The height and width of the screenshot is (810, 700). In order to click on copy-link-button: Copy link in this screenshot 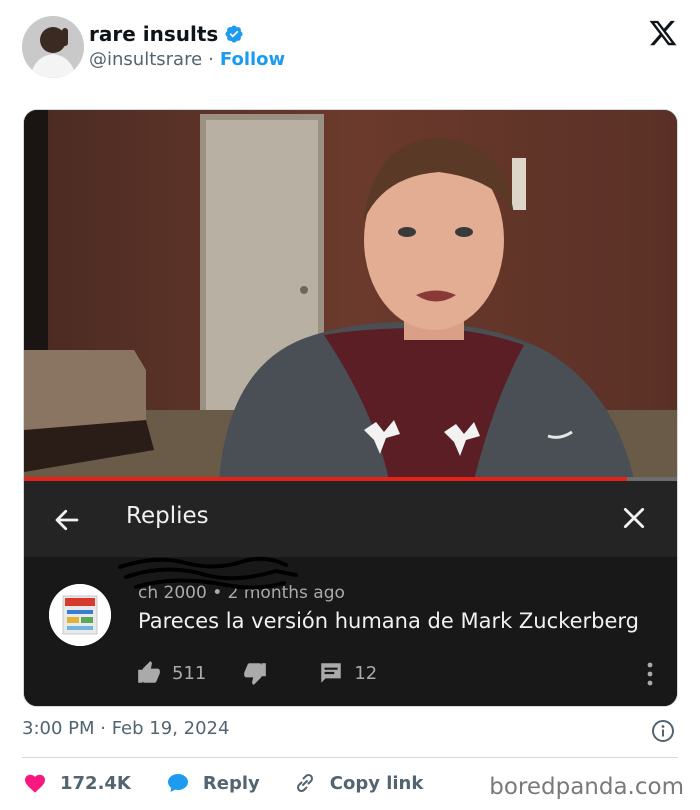, I will do `click(358, 783)`.